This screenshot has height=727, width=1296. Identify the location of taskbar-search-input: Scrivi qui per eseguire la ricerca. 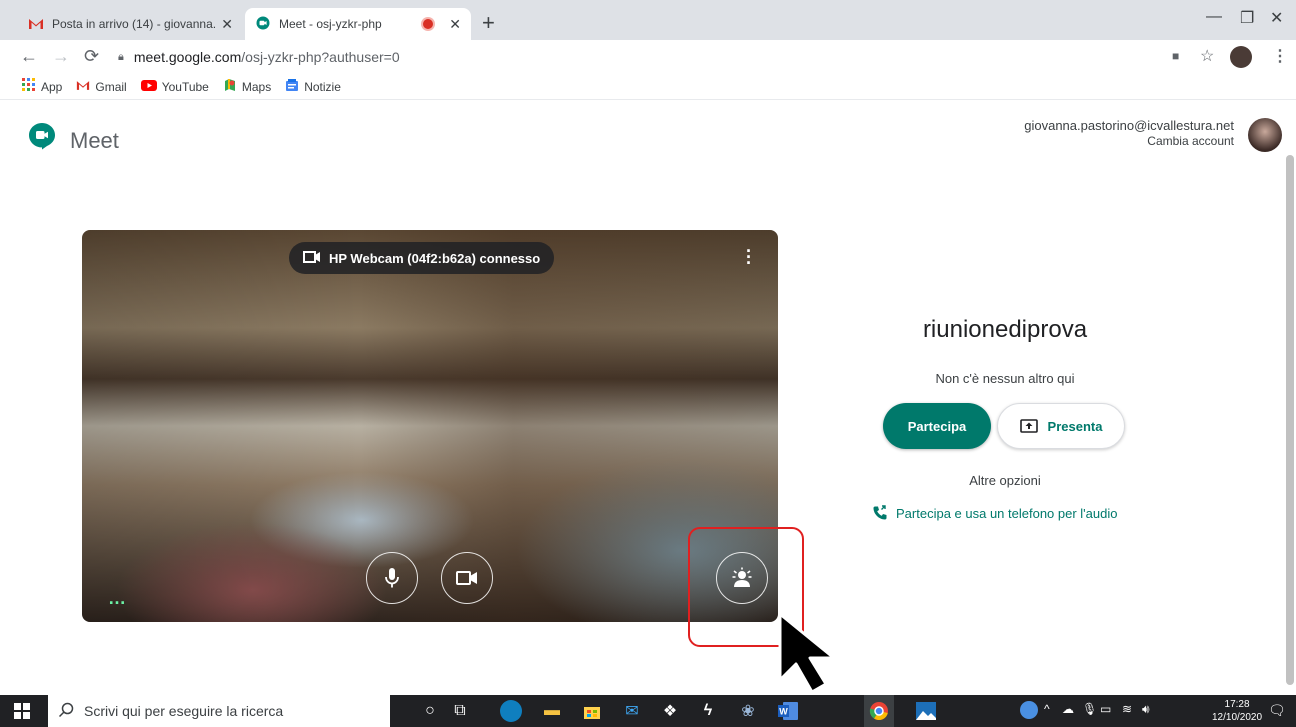
(219, 711).